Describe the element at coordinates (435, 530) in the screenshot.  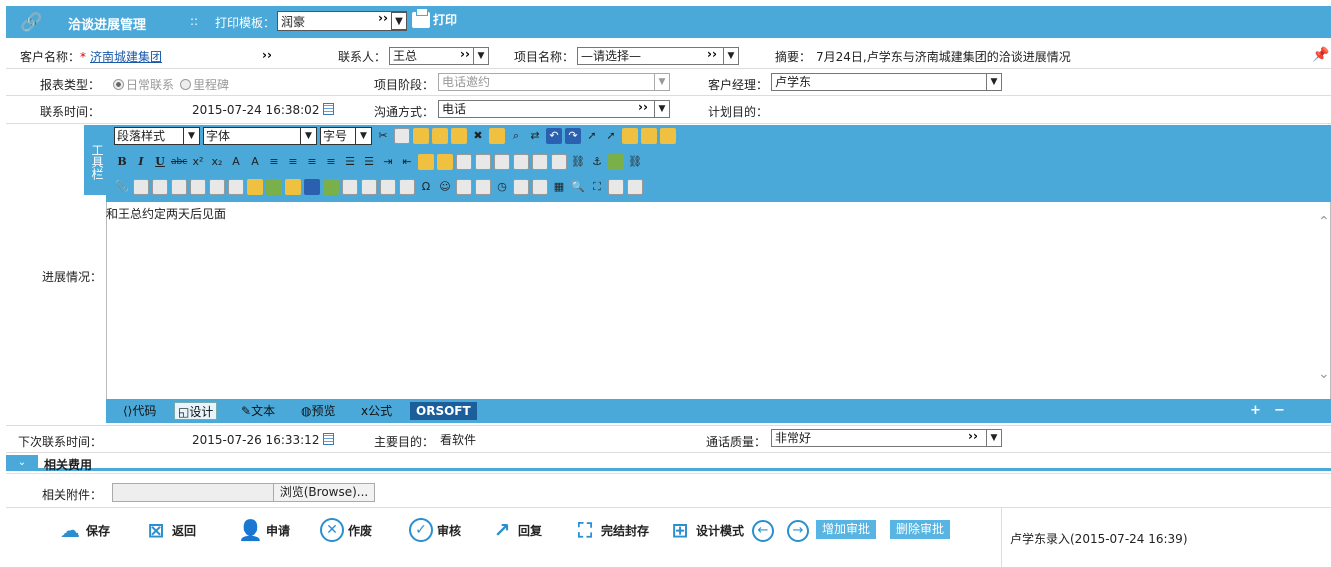
I see `review-button: ✓ 审核` at that location.